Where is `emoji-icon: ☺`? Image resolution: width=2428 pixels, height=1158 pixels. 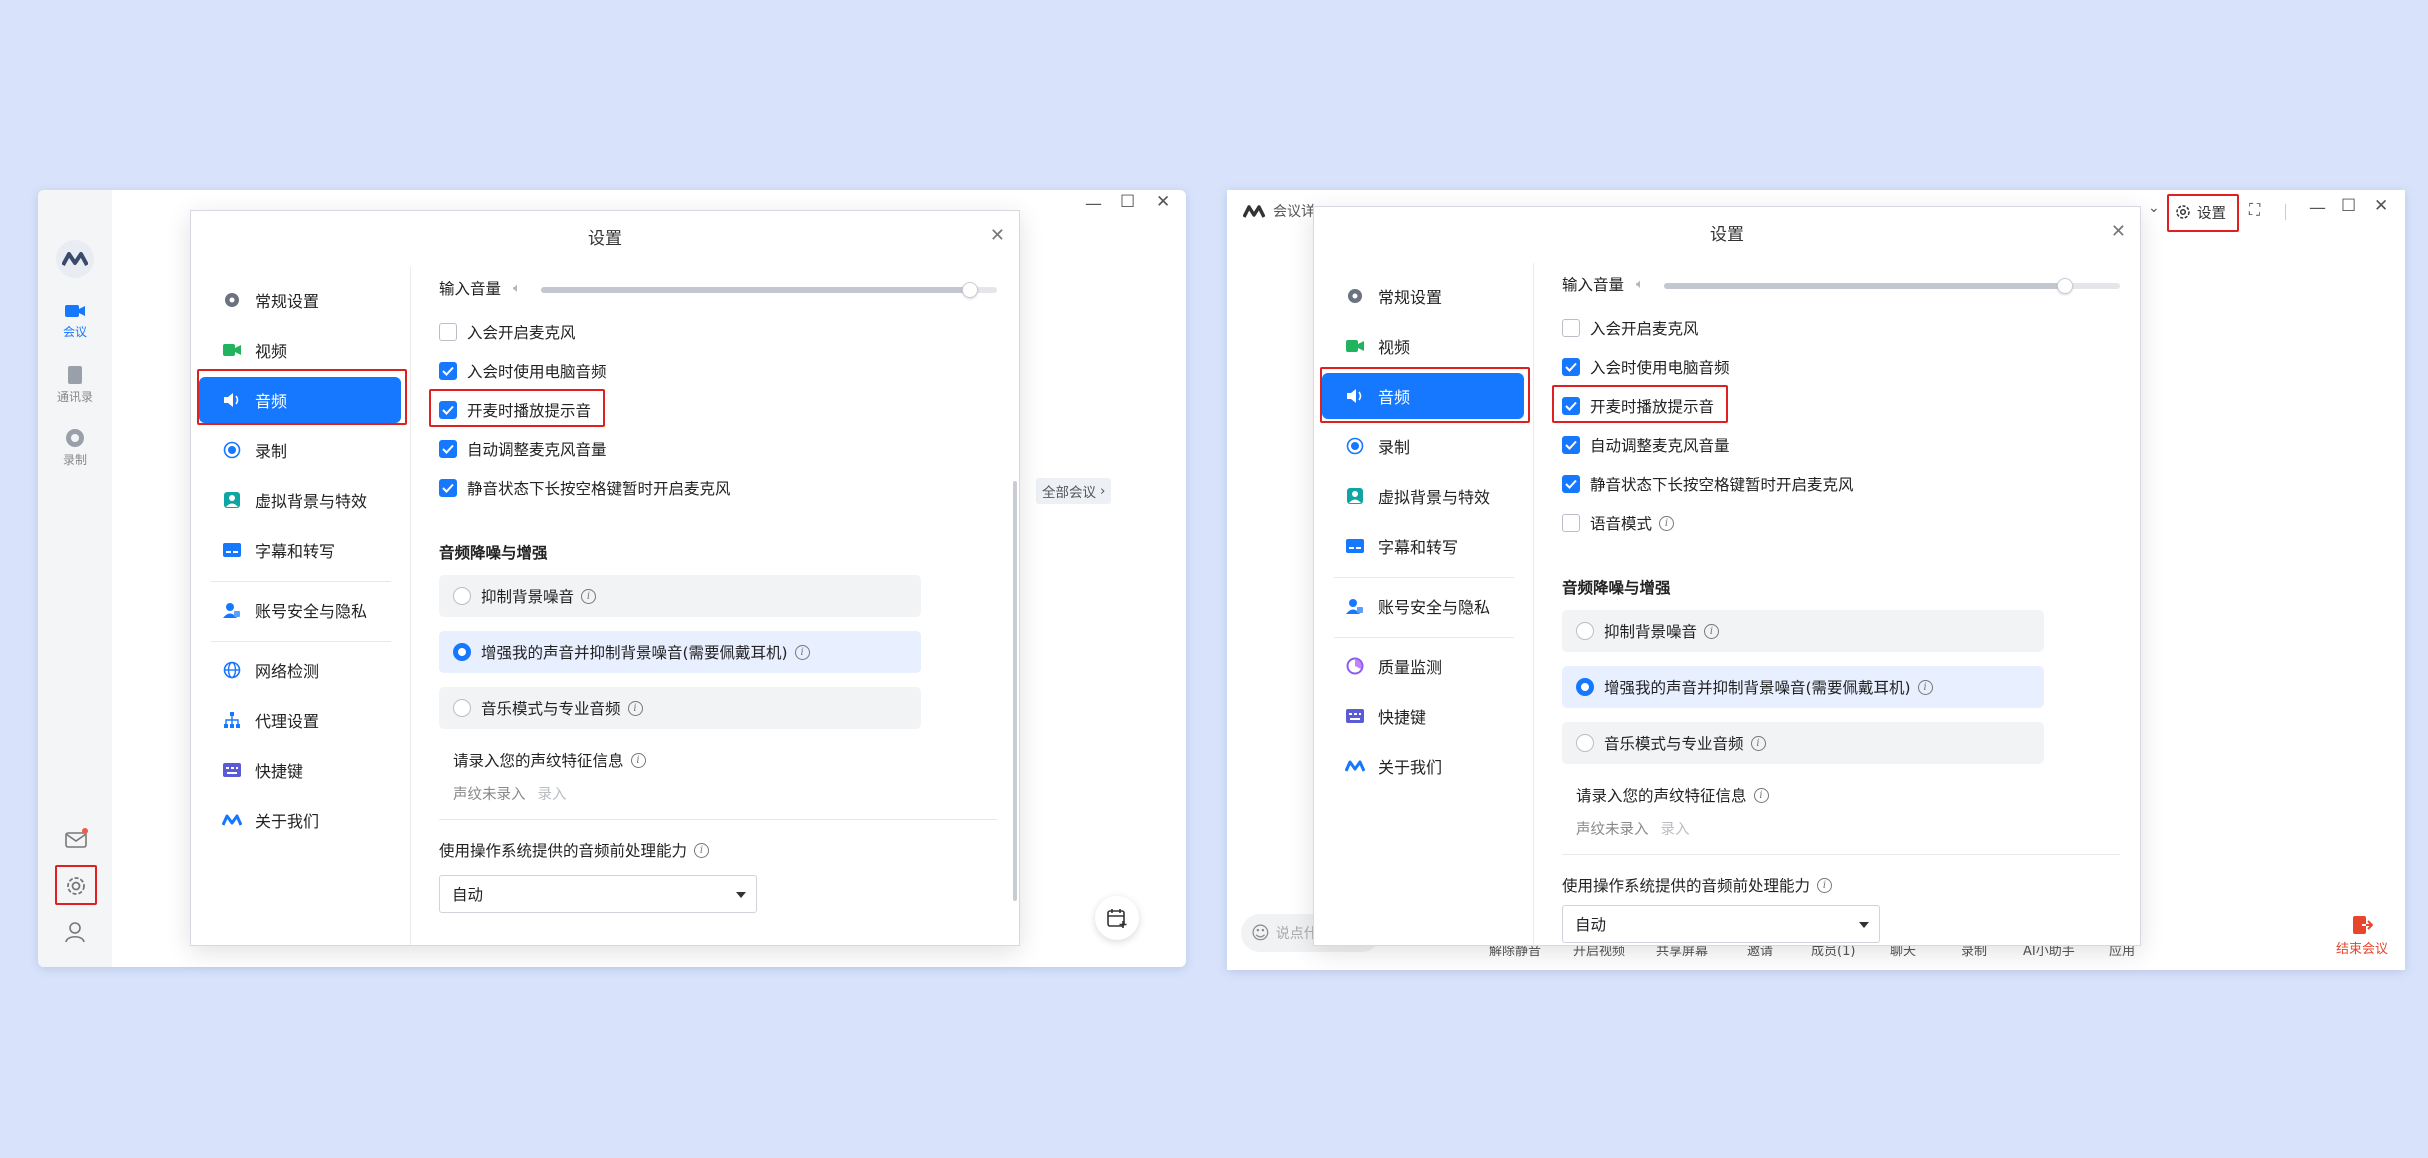
emoji-icon: ☺ is located at coordinates (1260, 933).